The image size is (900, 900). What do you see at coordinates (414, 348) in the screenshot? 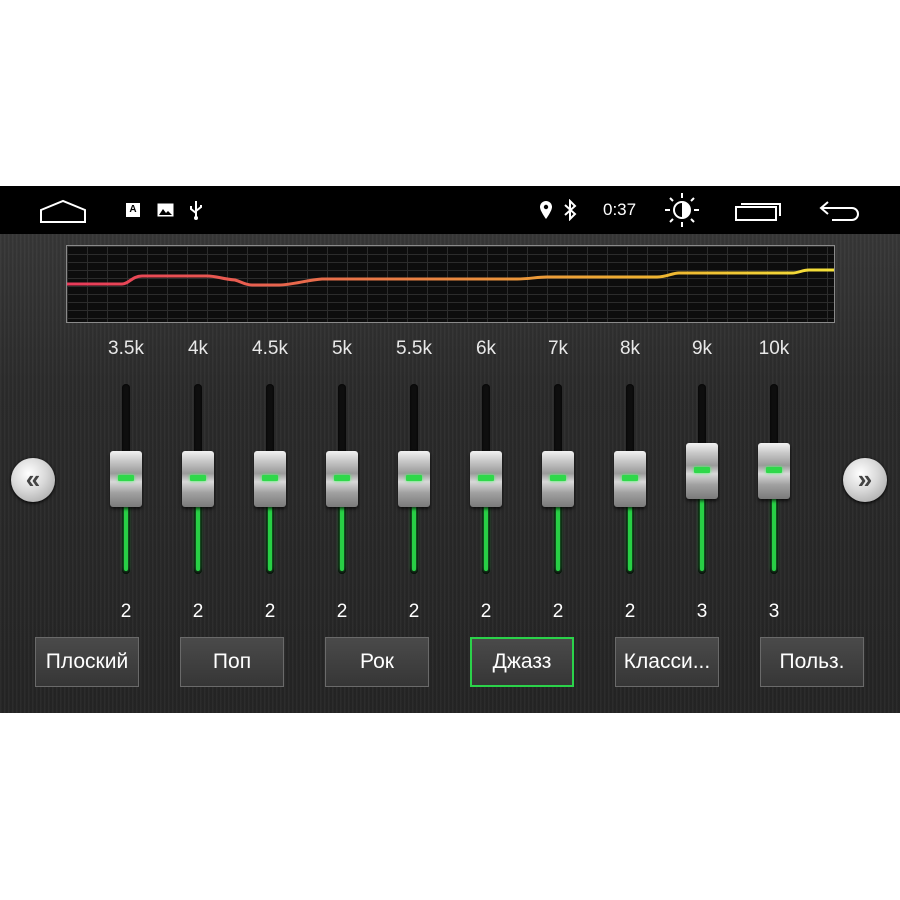
I see `band-freq-label: 5.5k` at bounding box center [414, 348].